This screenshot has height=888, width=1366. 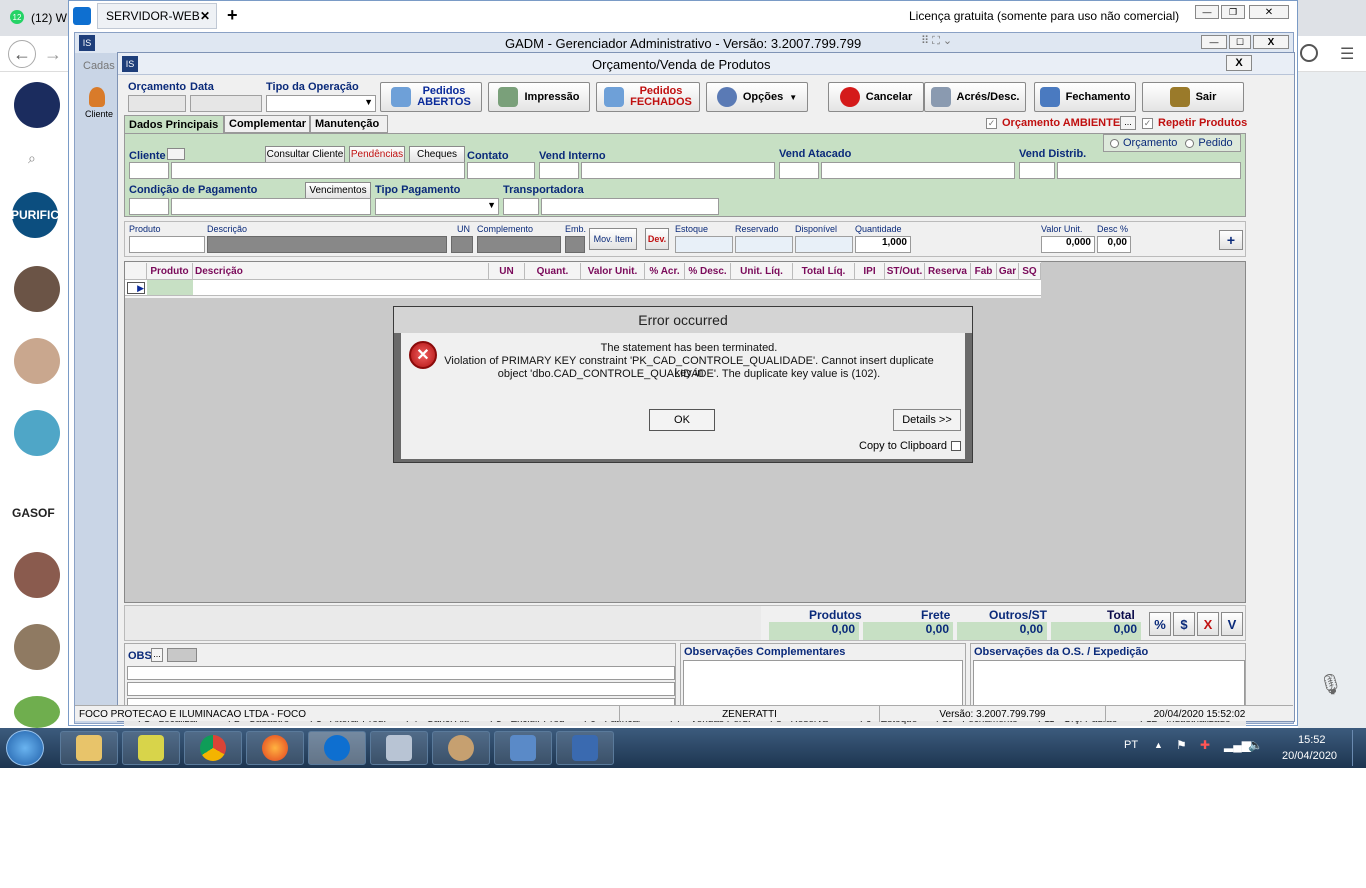 What do you see at coordinates (523, 748) in the screenshot?
I see `taskbar-photos` at bounding box center [523, 748].